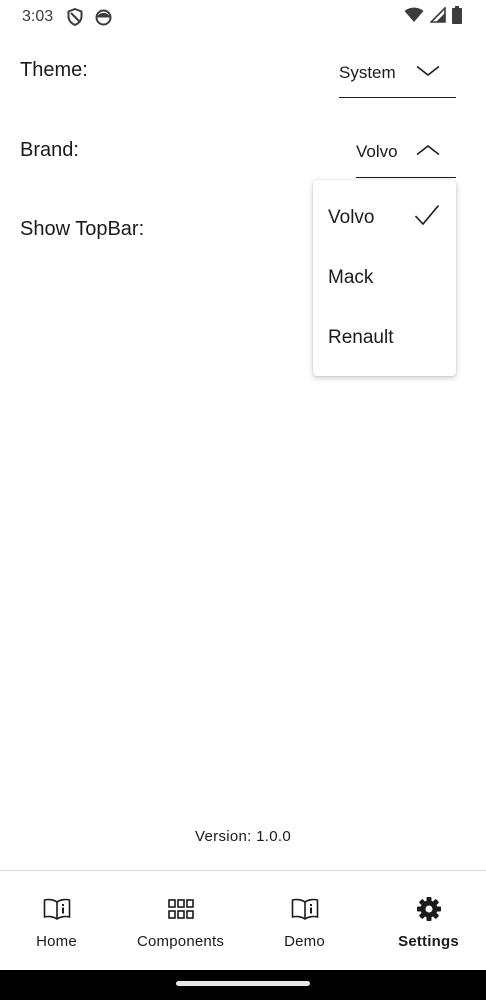 The height and width of the screenshot is (1000, 486). What do you see at coordinates (457, 17) in the screenshot?
I see `battery-icon` at bounding box center [457, 17].